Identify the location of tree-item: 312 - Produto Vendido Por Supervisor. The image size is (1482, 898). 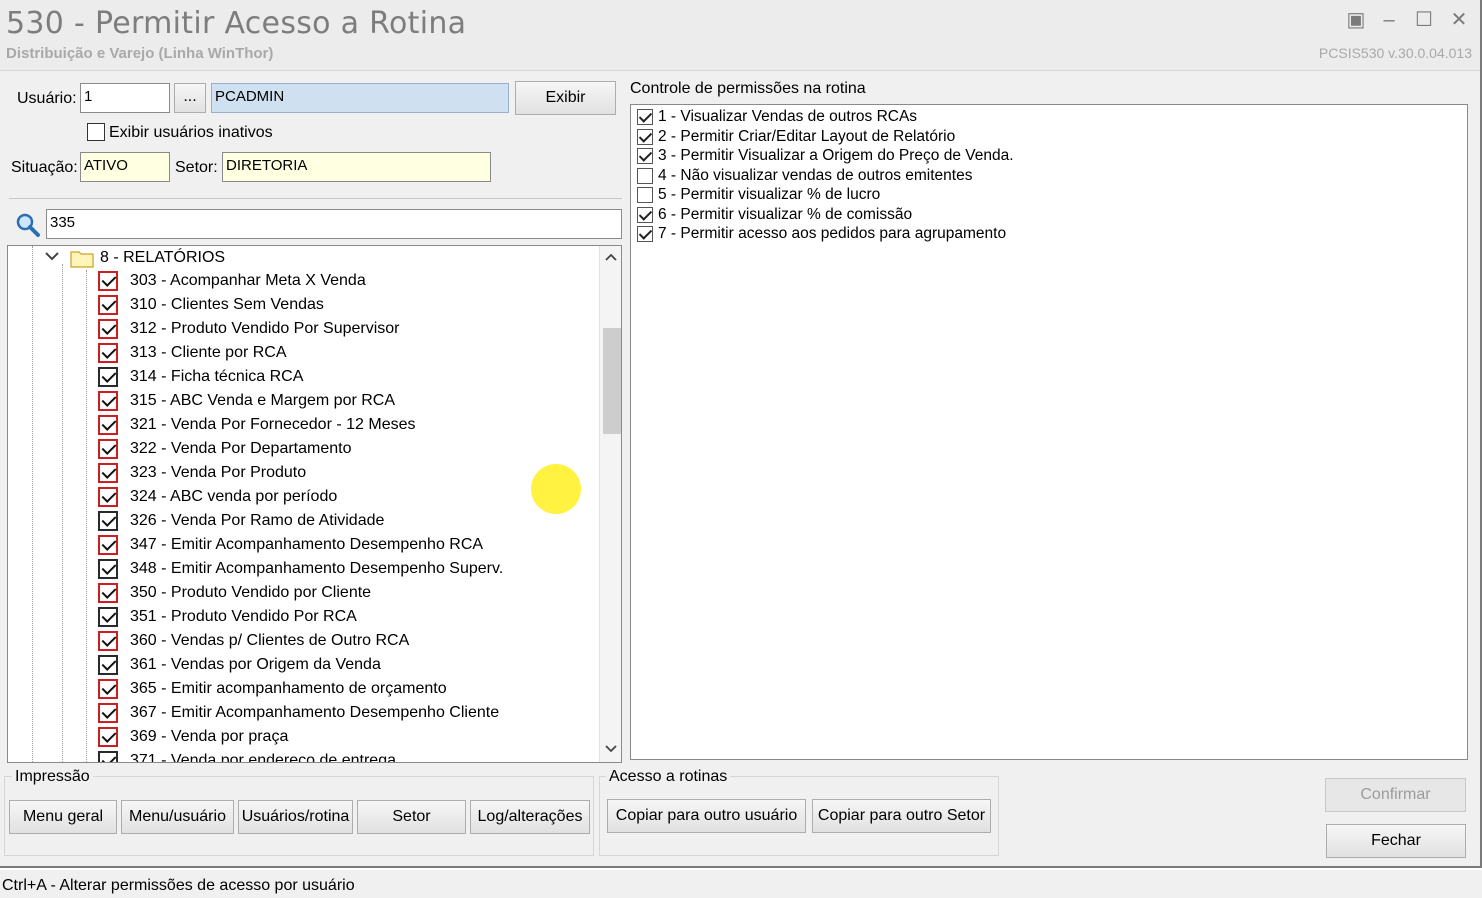
(303, 330).